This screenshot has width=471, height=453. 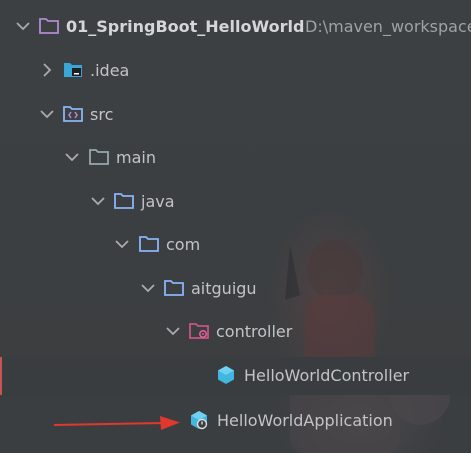 What do you see at coordinates (254, 331) in the screenshot?
I see `tree-item-label: controller` at bounding box center [254, 331].